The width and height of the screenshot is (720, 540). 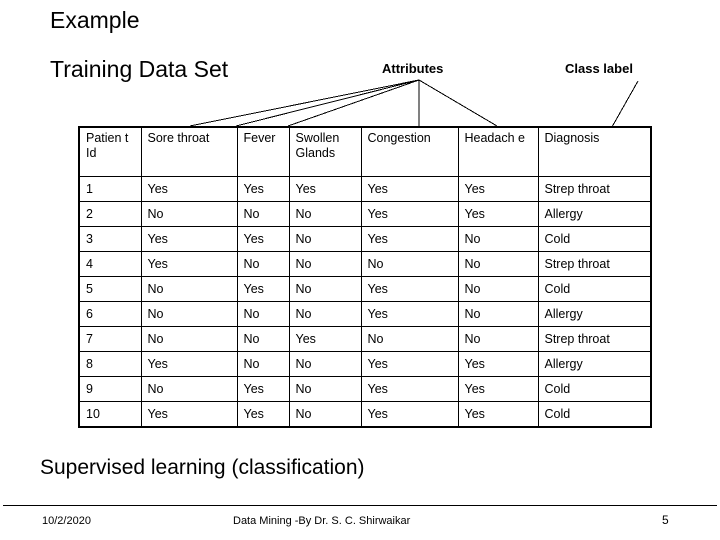 I want to click on table-row: 5 No Yes No Yes No Cold, so click(x=365, y=289).